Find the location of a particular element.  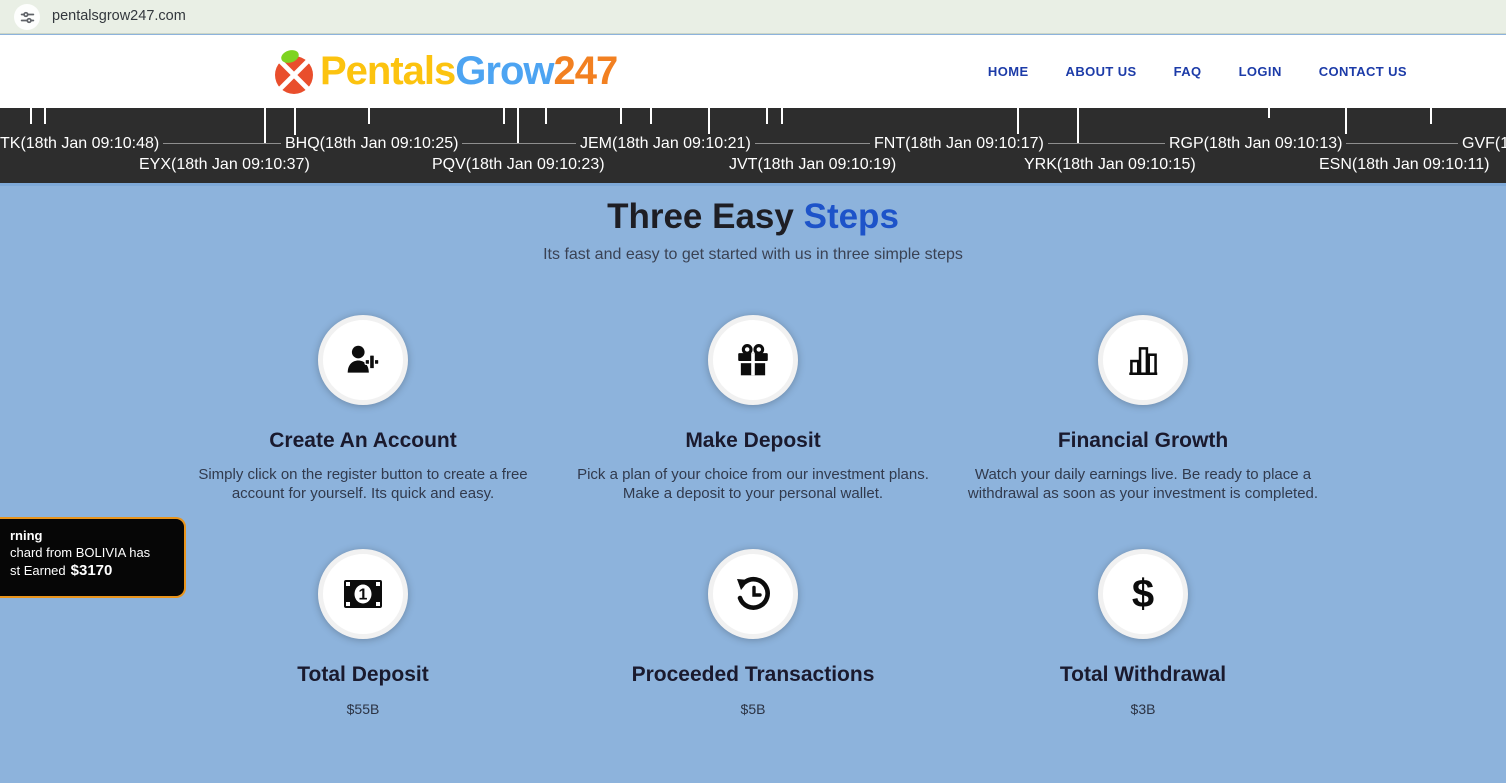

stat-total-withdrawal: $ Total Withdrawal $3B is located at coordinates (1143, 633).